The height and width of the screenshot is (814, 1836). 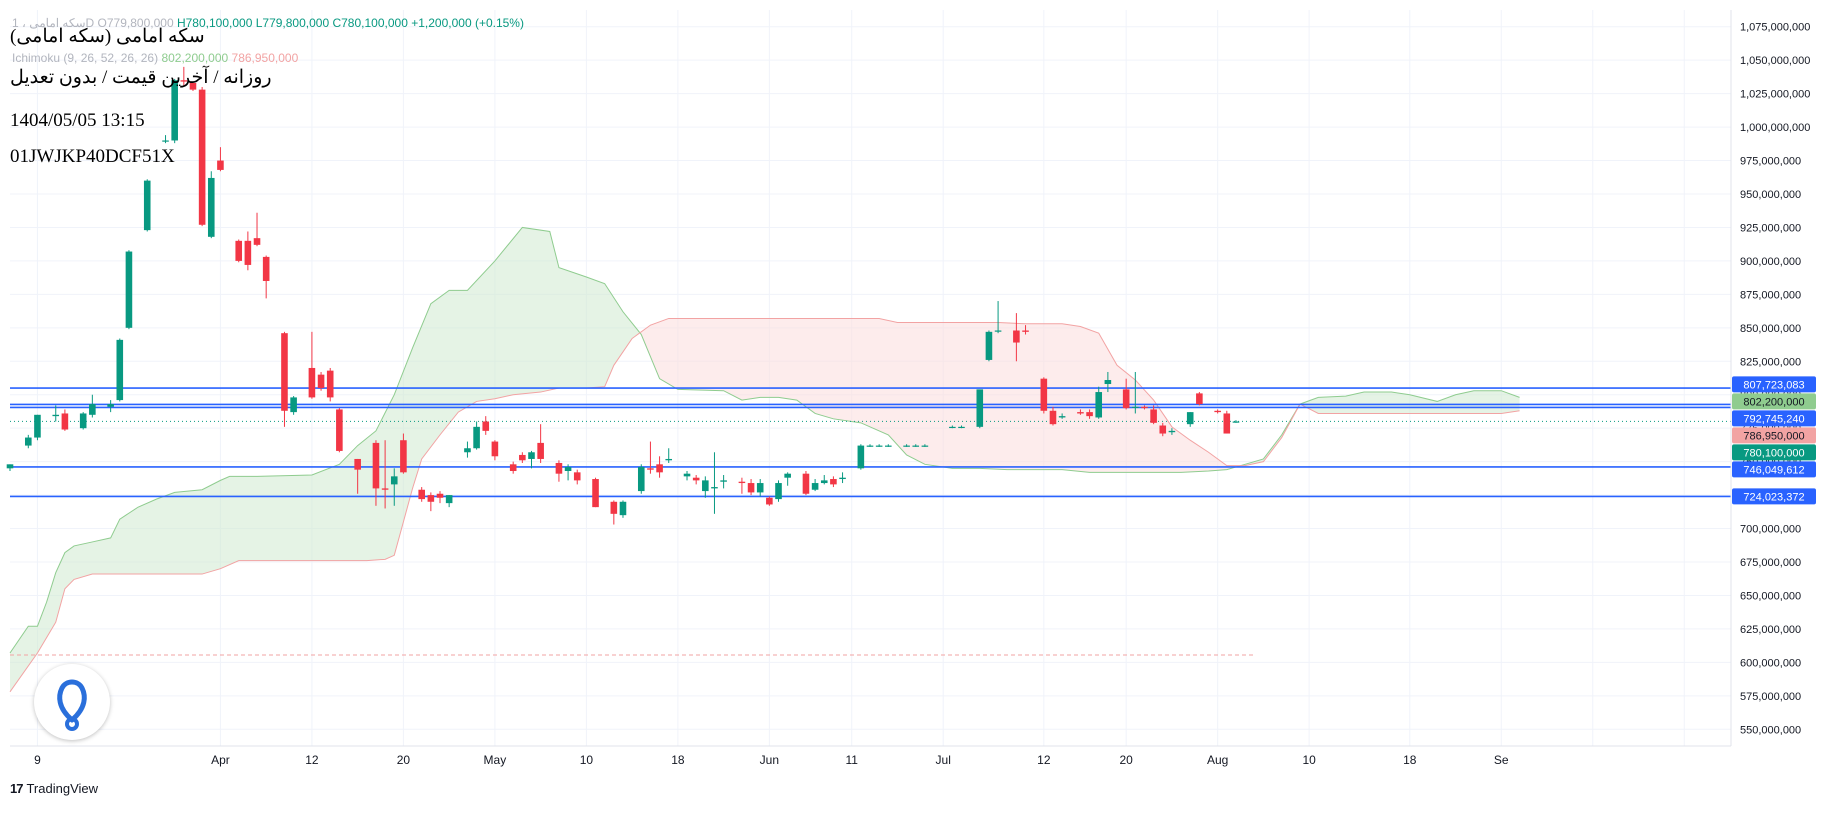 I want to click on price-axis-label: 802,200,000, so click(x=1774, y=401).